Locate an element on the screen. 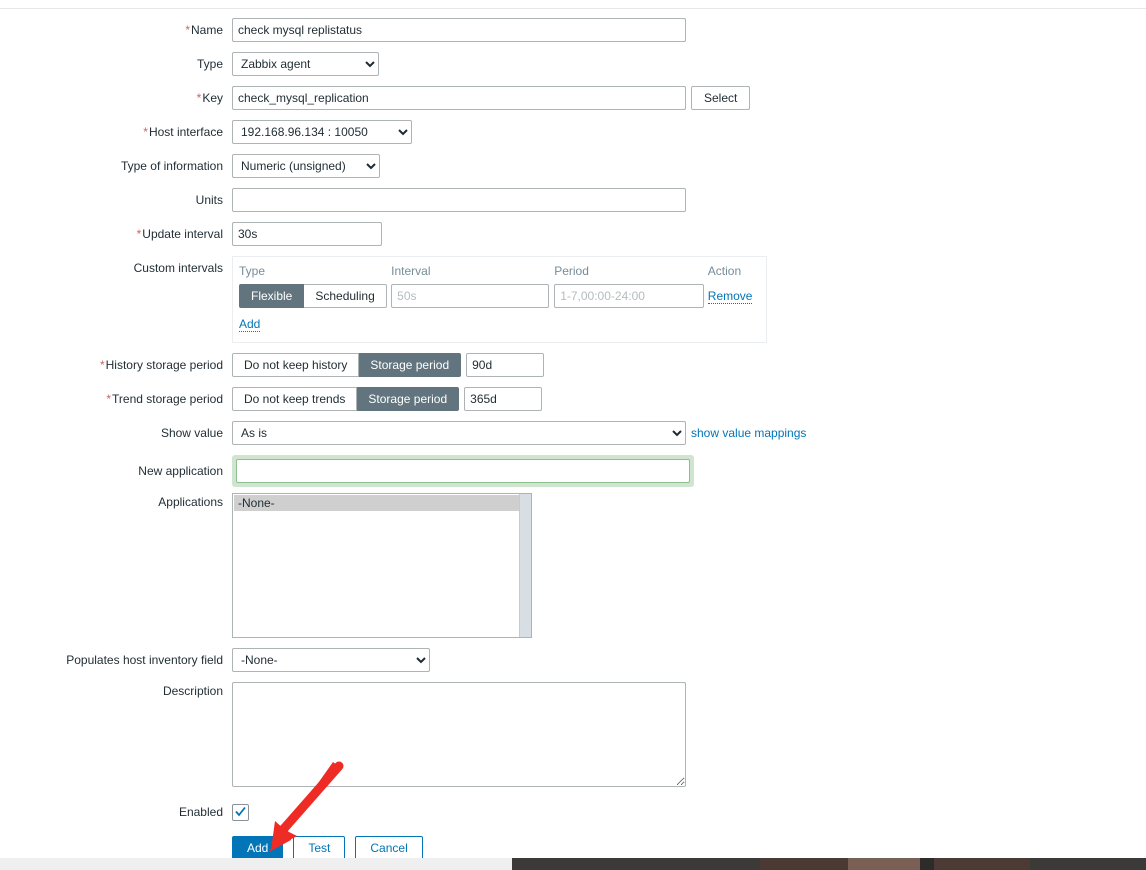  trend-storage-toggle: Do not keep trends Storage period is located at coordinates (346, 399).